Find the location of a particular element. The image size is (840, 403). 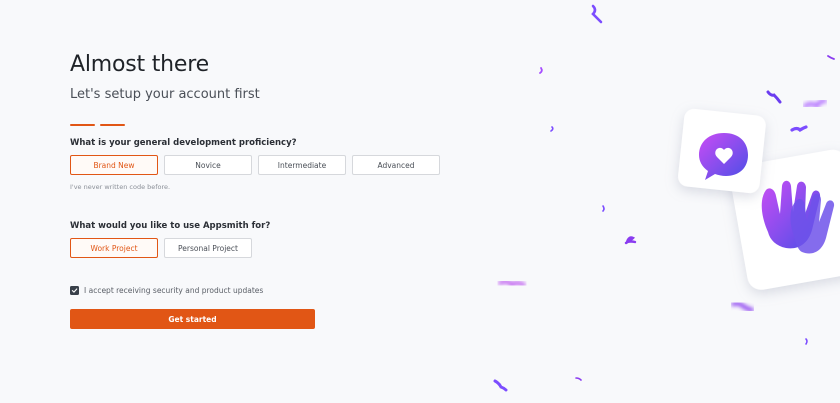

usage-question: What would you like to use Appsmith for? is located at coordinates (170, 226).